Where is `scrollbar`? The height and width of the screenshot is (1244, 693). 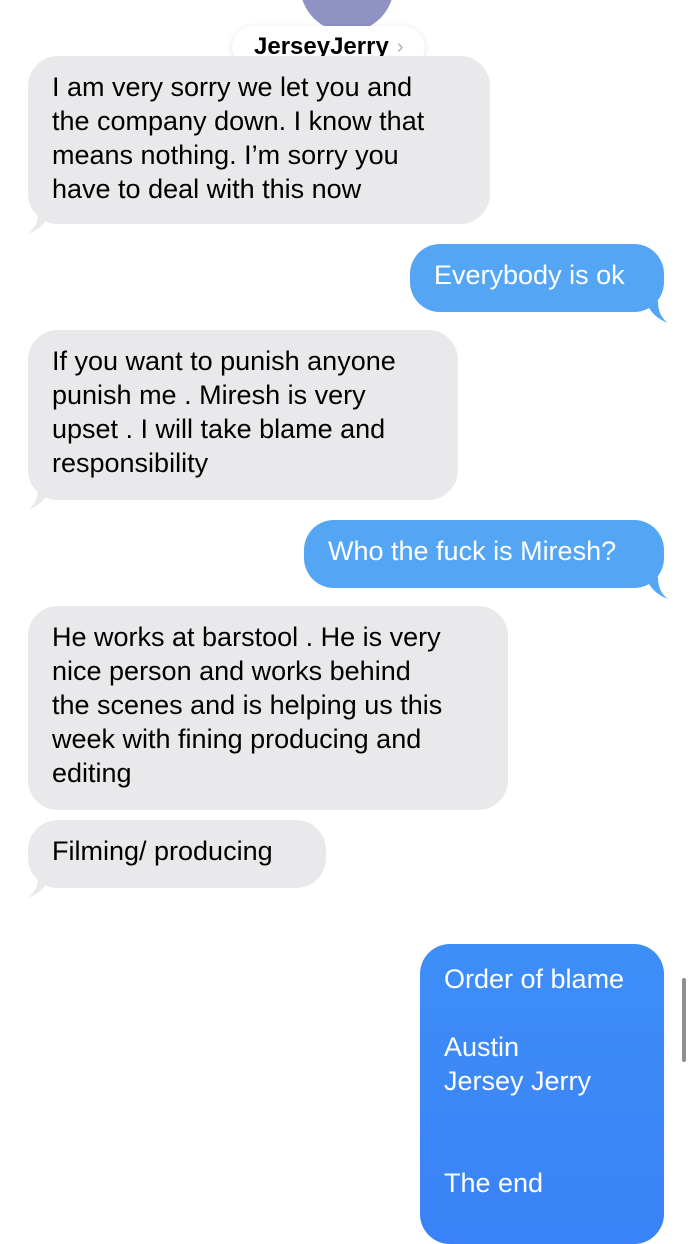 scrollbar is located at coordinates (684, 1020).